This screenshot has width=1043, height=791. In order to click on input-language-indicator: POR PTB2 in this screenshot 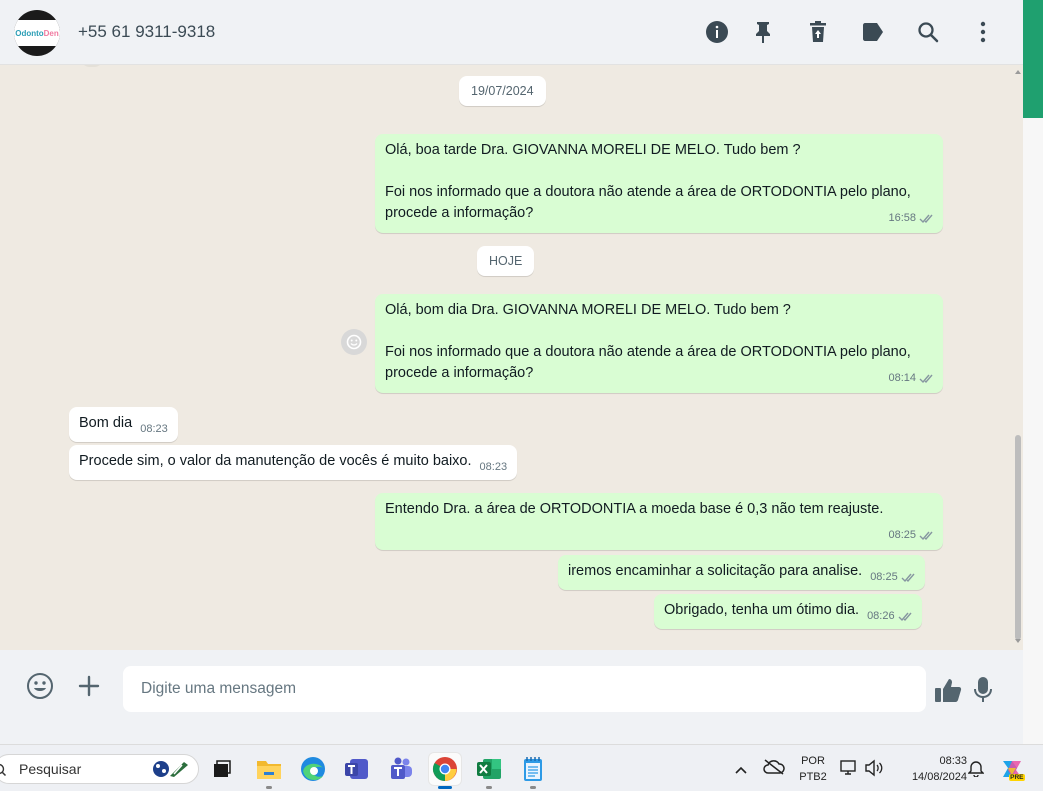, I will do `click(813, 769)`.